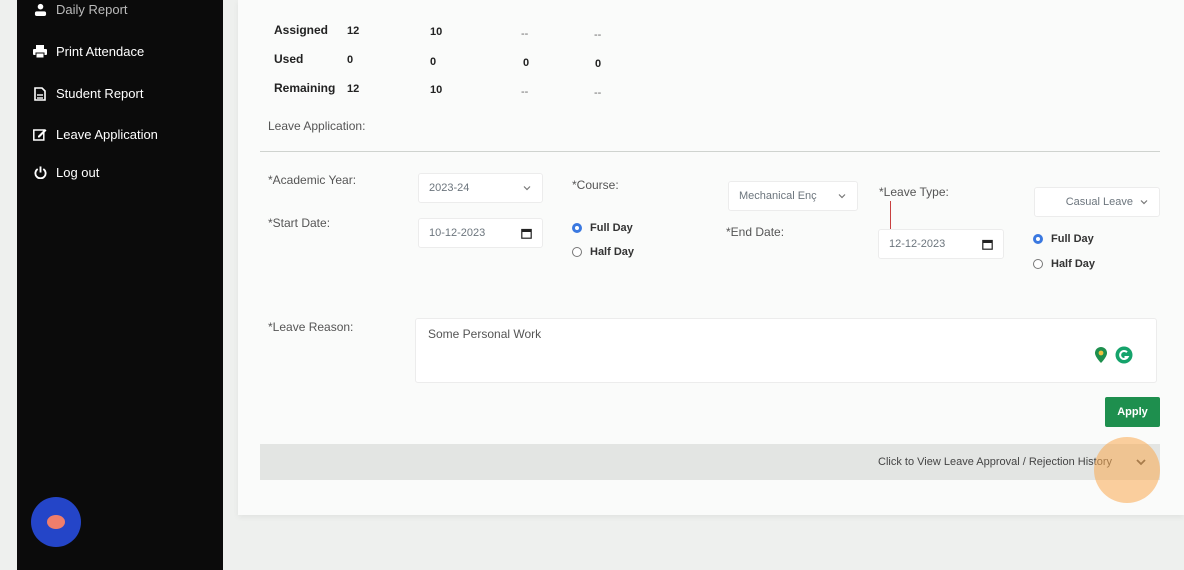  Describe the element at coordinates (485, 334) in the screenshot. I see `leave-reason-value: Some Personal Work` at that location.